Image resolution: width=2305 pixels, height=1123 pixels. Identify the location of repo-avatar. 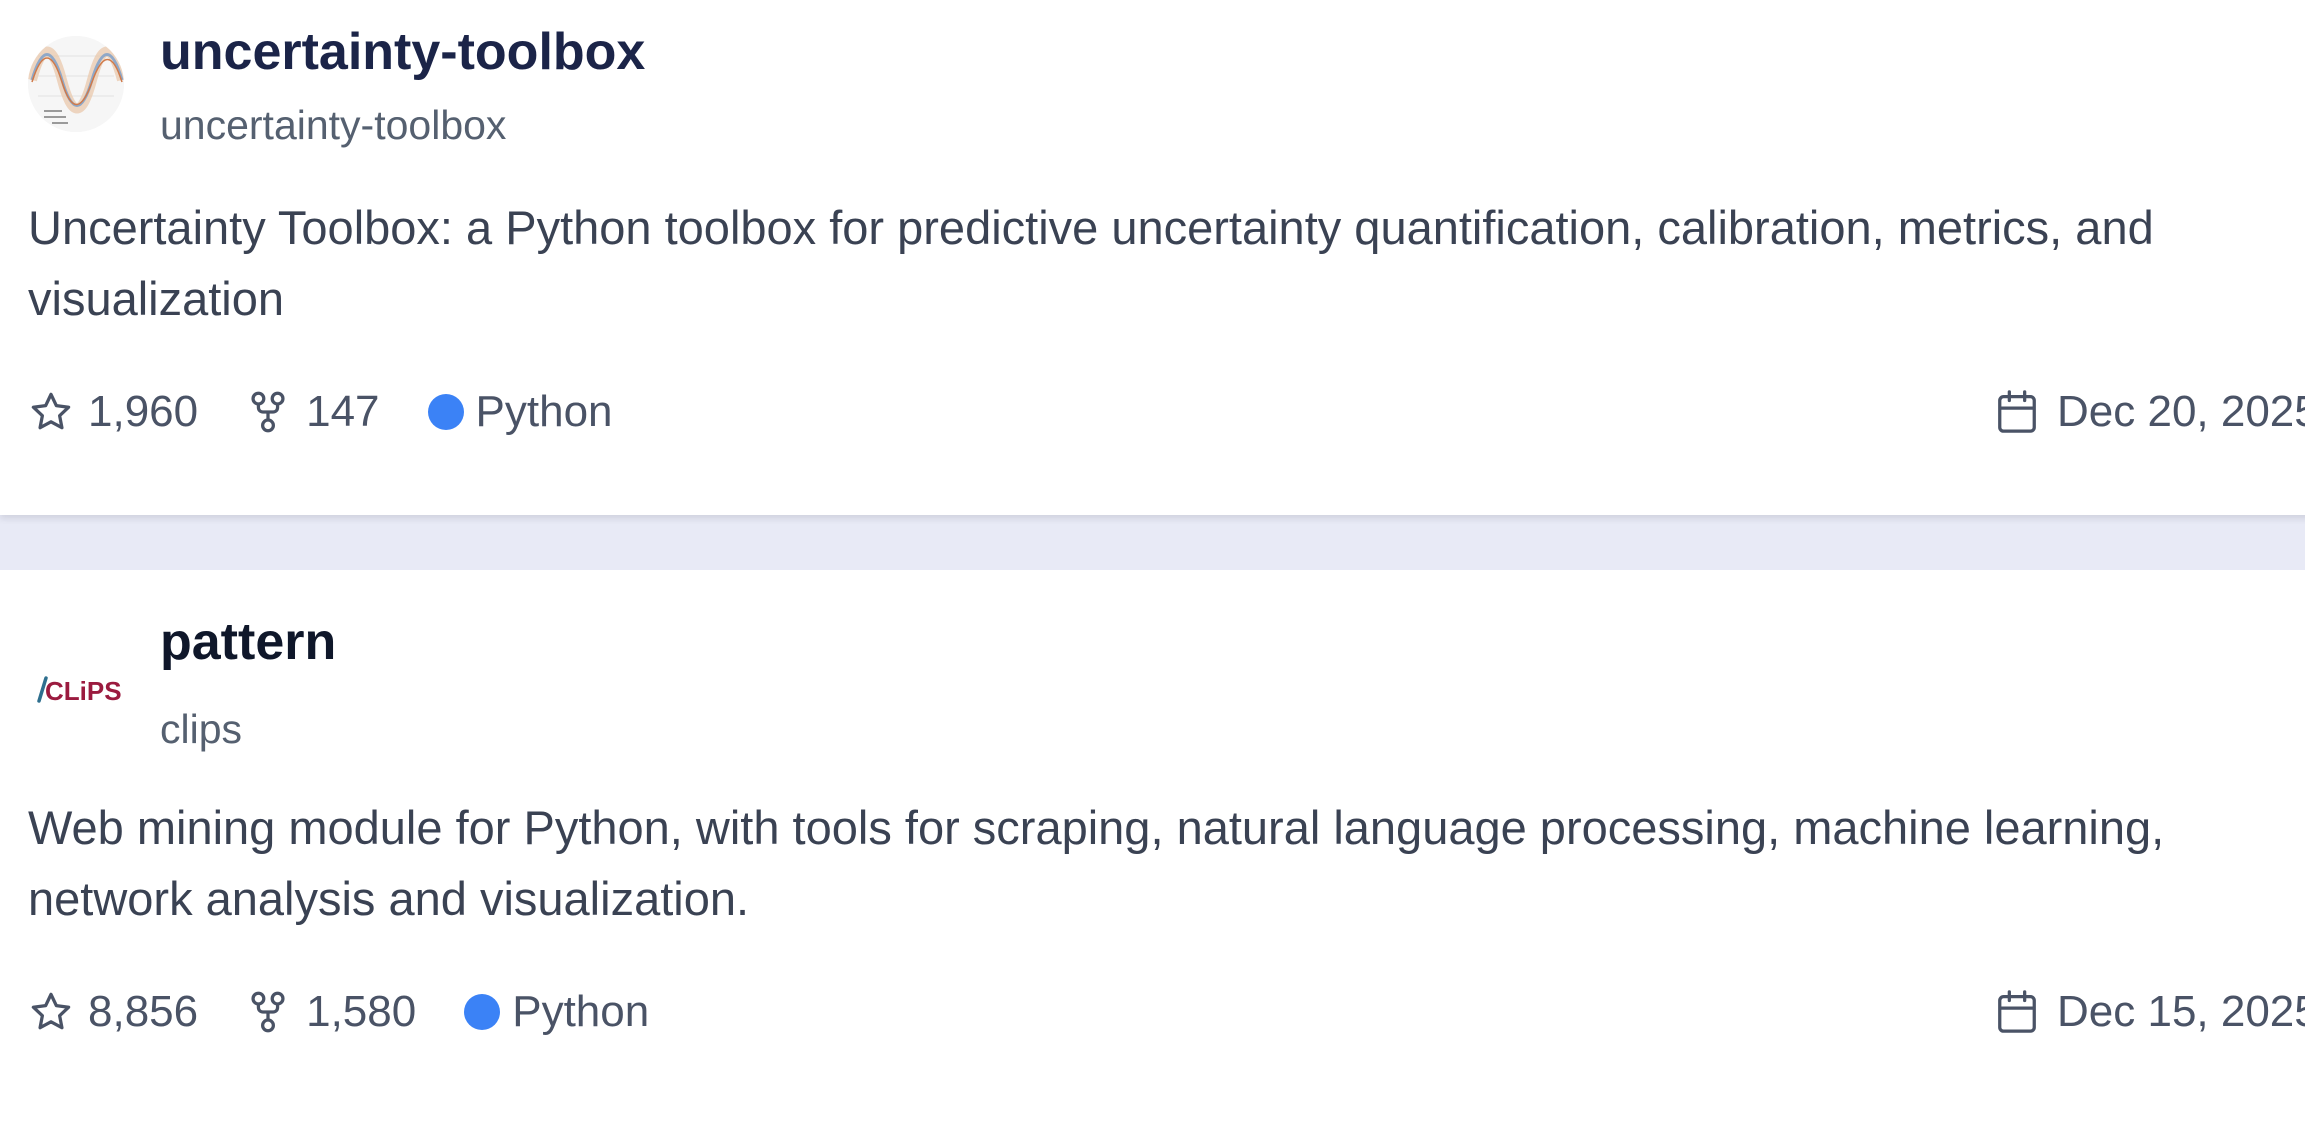
(76, 84).